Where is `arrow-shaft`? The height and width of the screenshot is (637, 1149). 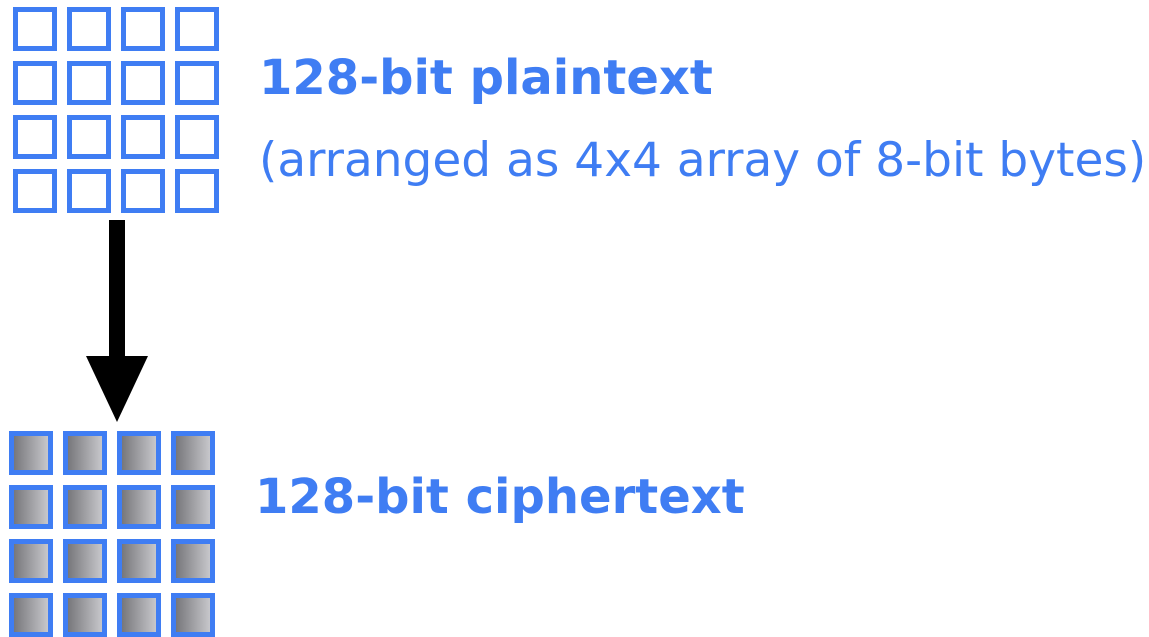 arrow-shaft is located at coordinates (117, 295).